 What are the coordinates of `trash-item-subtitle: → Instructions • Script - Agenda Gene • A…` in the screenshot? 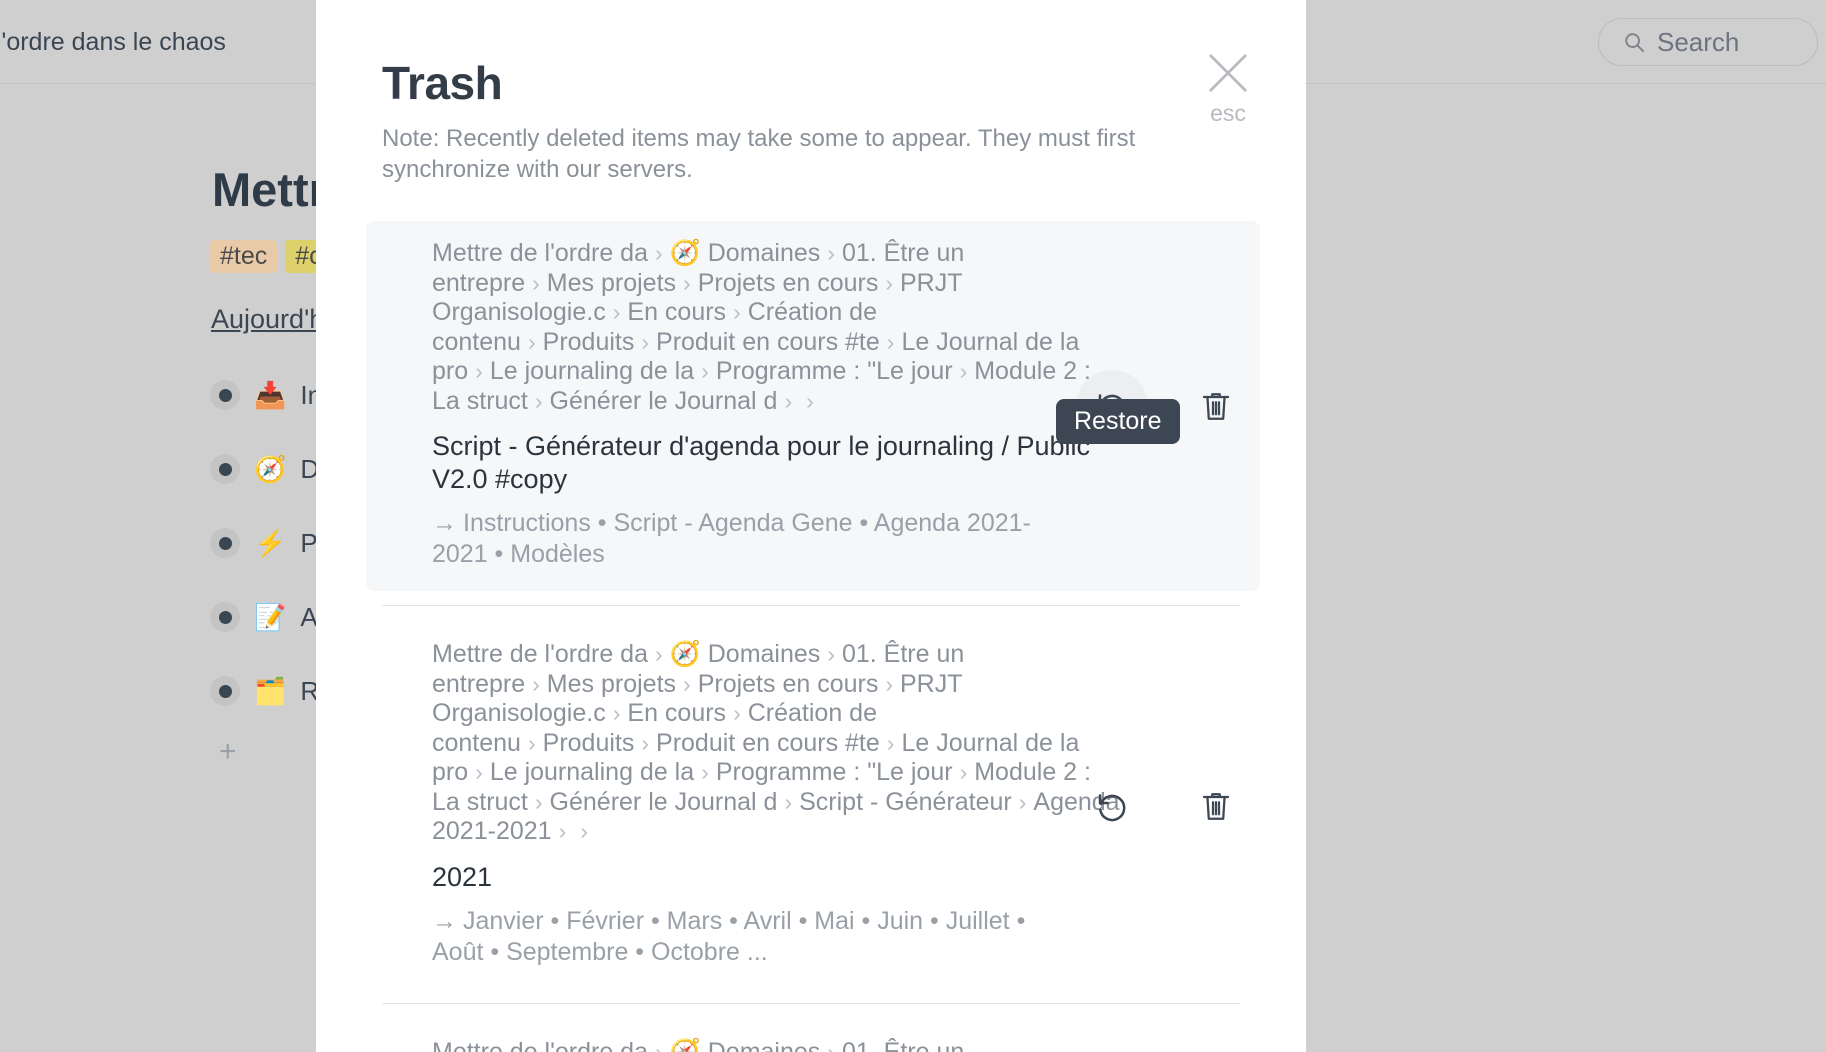 It's located at (752, 538).